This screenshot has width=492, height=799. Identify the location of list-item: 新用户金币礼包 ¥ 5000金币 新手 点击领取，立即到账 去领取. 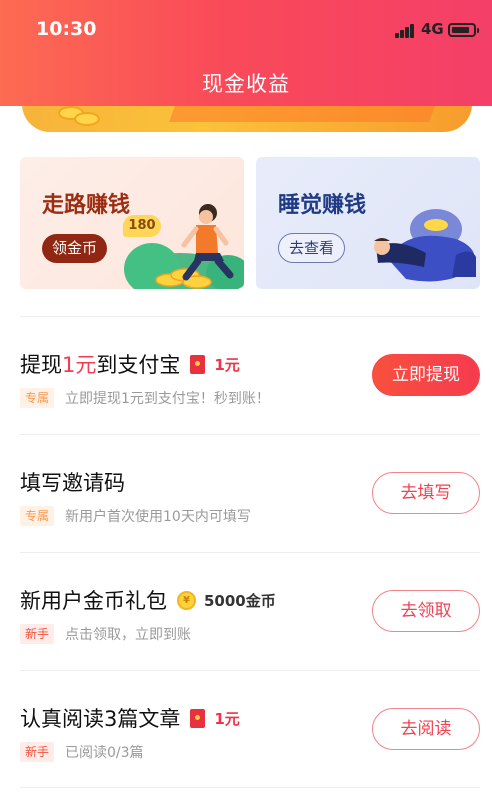
(250, 611).